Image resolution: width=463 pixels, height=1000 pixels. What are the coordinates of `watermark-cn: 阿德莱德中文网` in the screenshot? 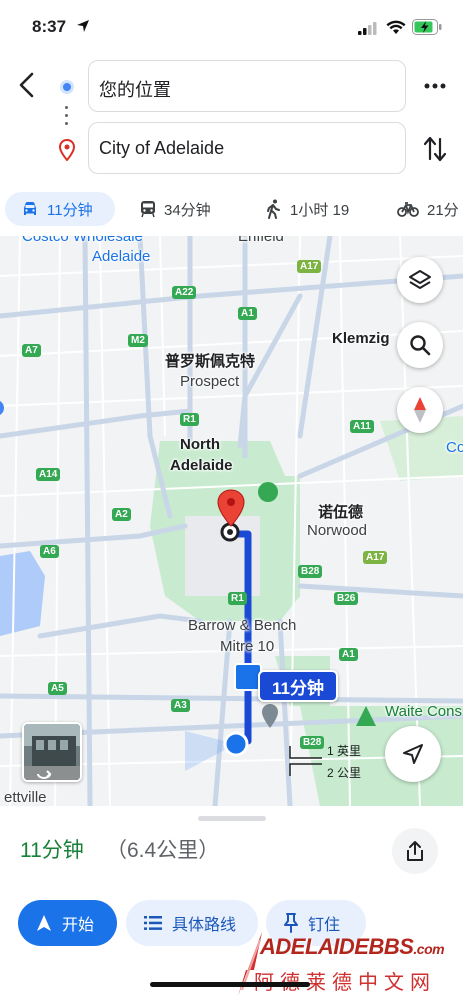 It's located at (345, 982).